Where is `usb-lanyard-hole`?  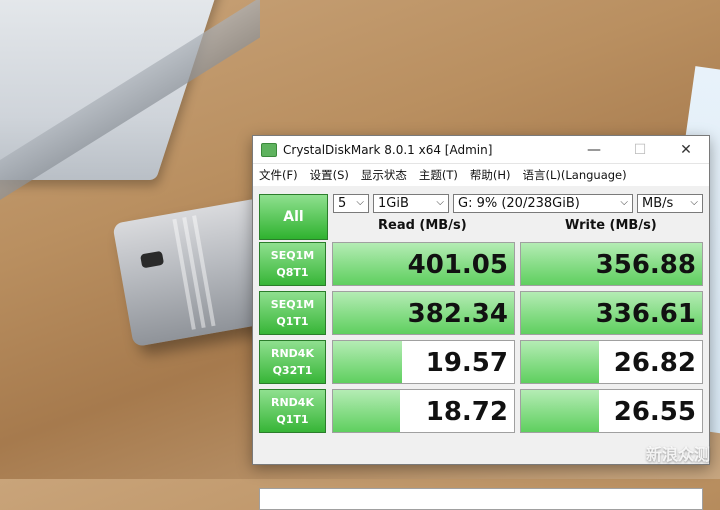
usb-lanyard-hole is located at coordinates (152, 259).